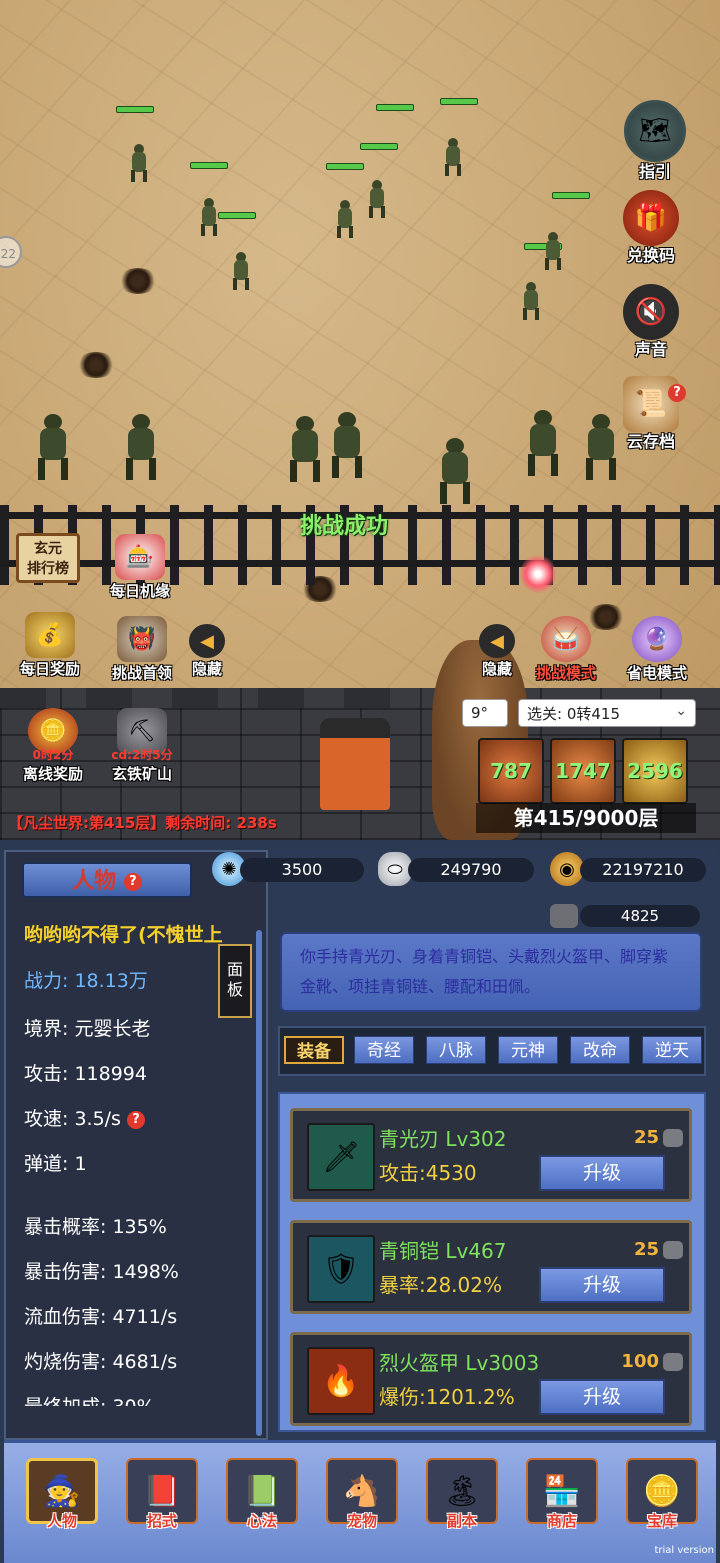 Image resolution: width=720 pixels, height=1563 pixels. I want to click on stage-select: 选关: 0转415 ⌄, so click(607, 713).